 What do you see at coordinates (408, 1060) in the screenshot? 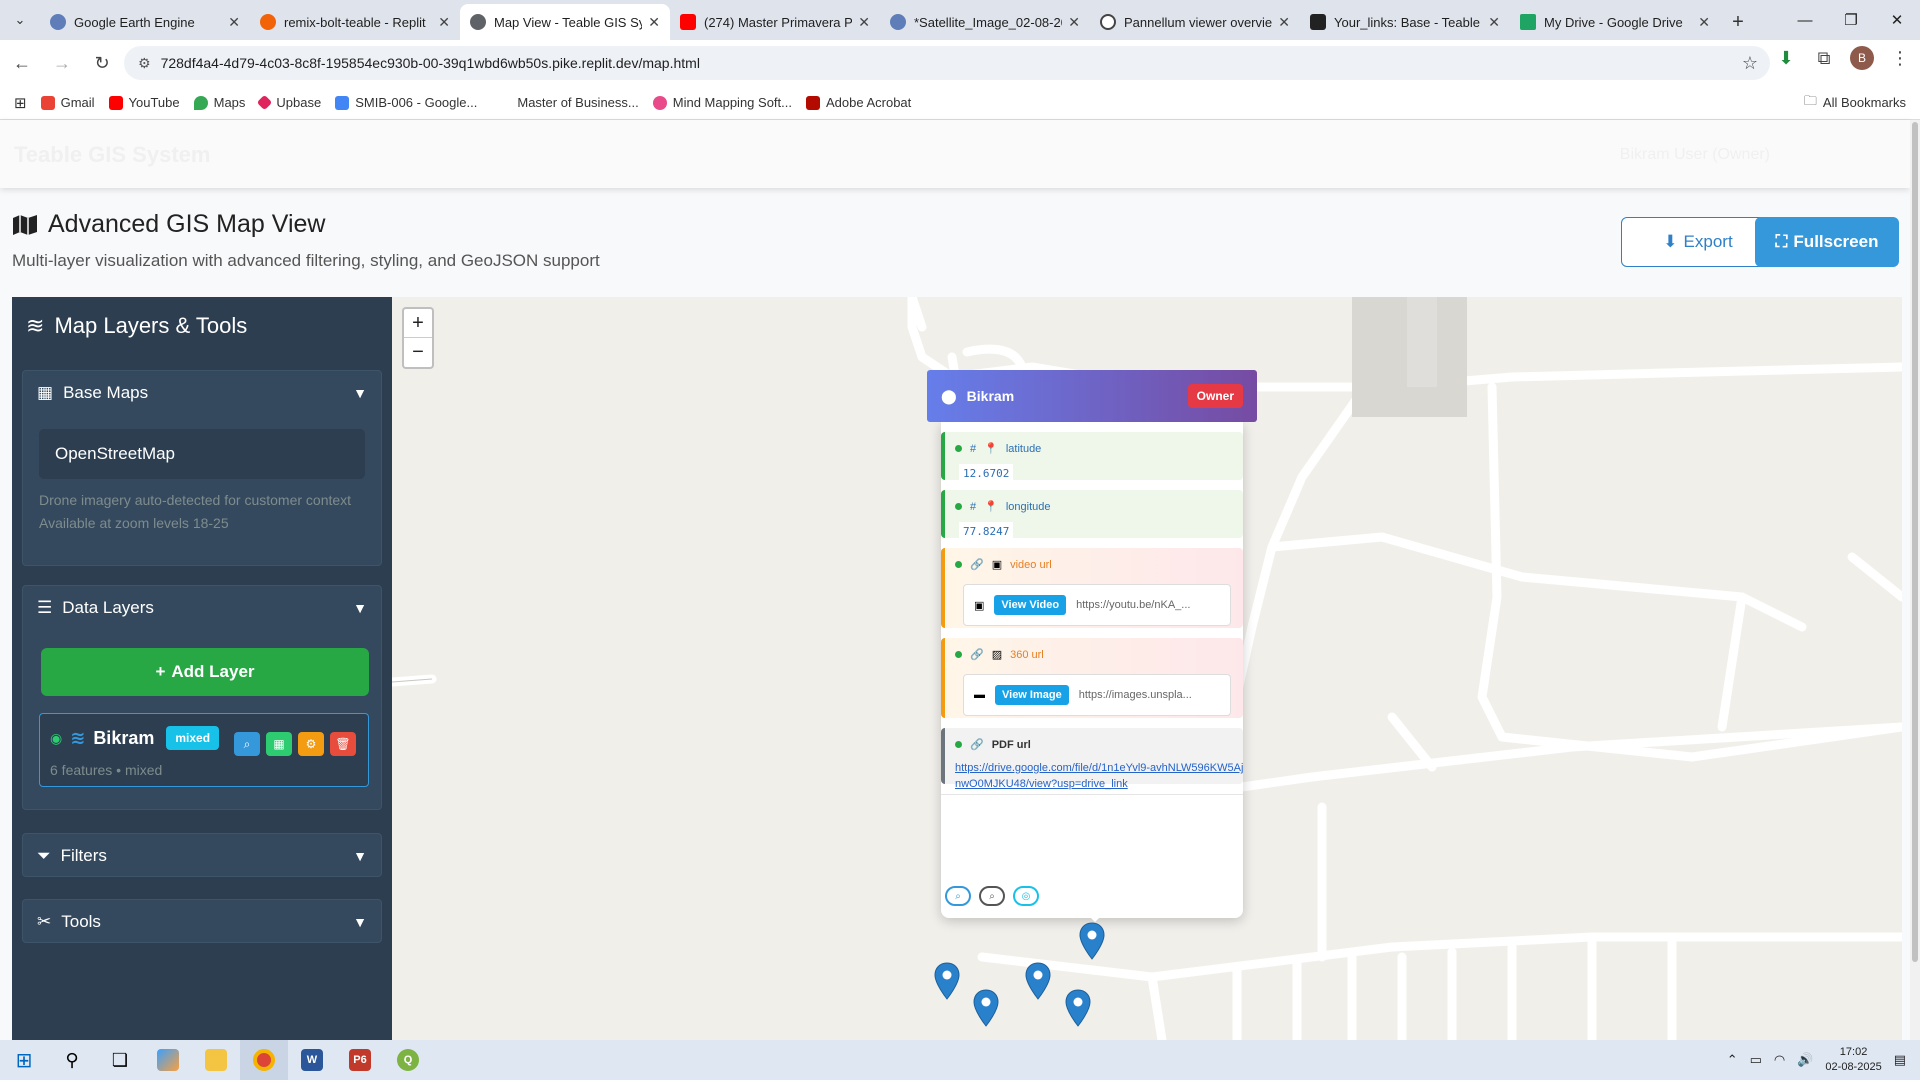
I see `qgis-icon: Q` at bounding box center [408, 1060].